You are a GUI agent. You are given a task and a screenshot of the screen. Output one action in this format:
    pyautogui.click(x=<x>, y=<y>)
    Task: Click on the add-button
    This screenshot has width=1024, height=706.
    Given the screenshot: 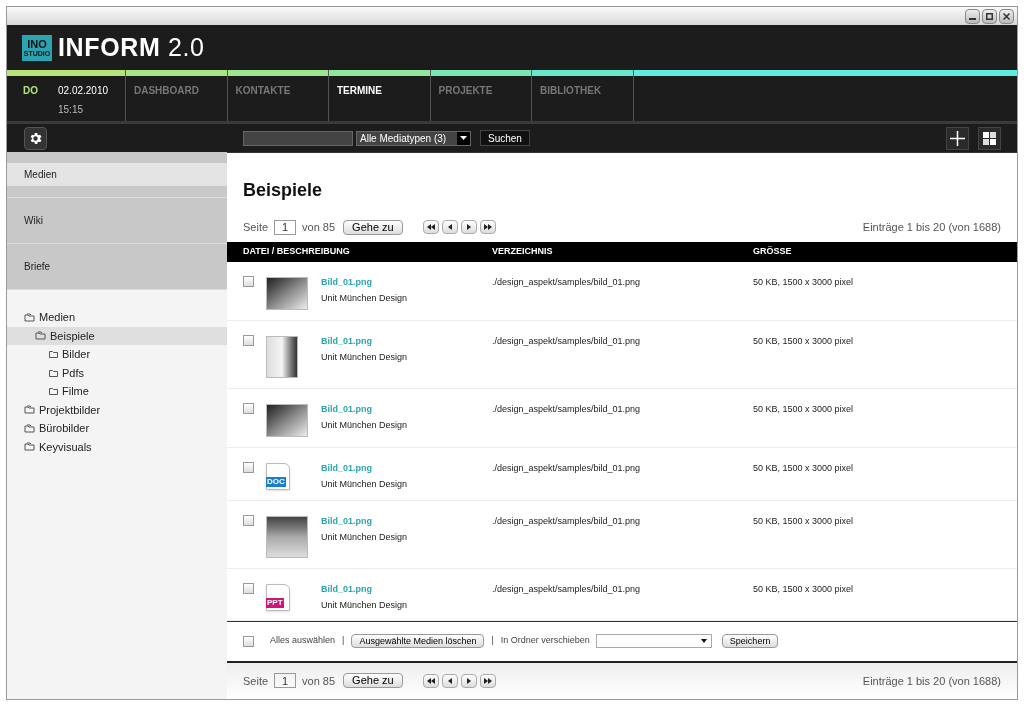 What is the action you would take?
    pyautogui.click(x=957, y=138)
    